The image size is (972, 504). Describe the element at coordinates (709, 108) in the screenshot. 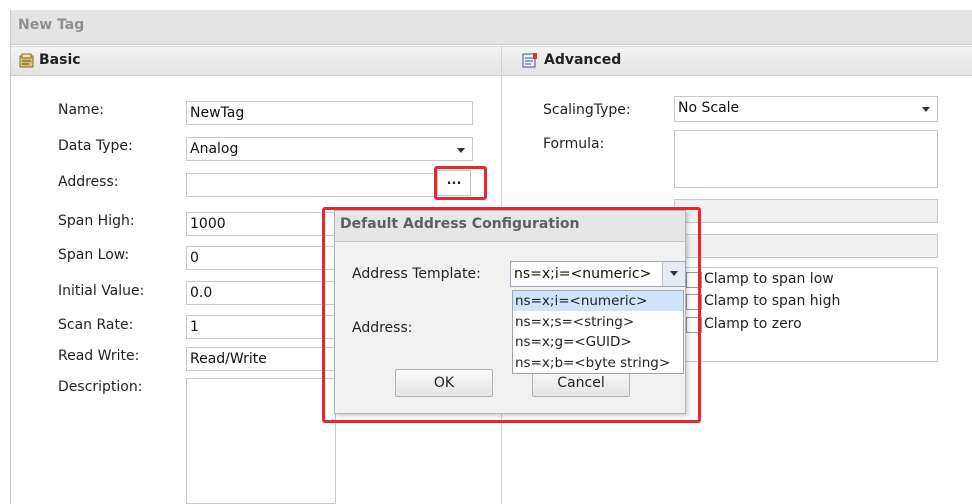

I see `scaling-type-value: No Scale` at that location.